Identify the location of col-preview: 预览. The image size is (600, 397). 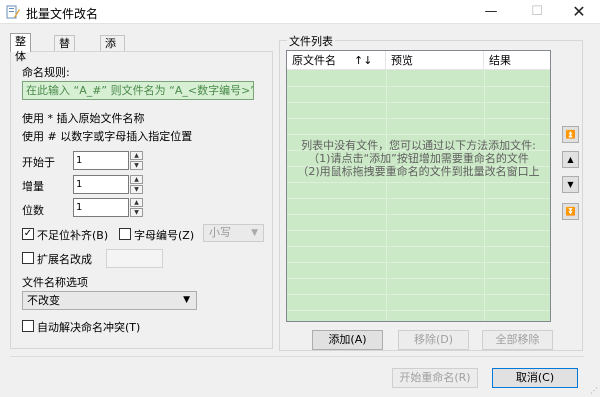
(435, 60).